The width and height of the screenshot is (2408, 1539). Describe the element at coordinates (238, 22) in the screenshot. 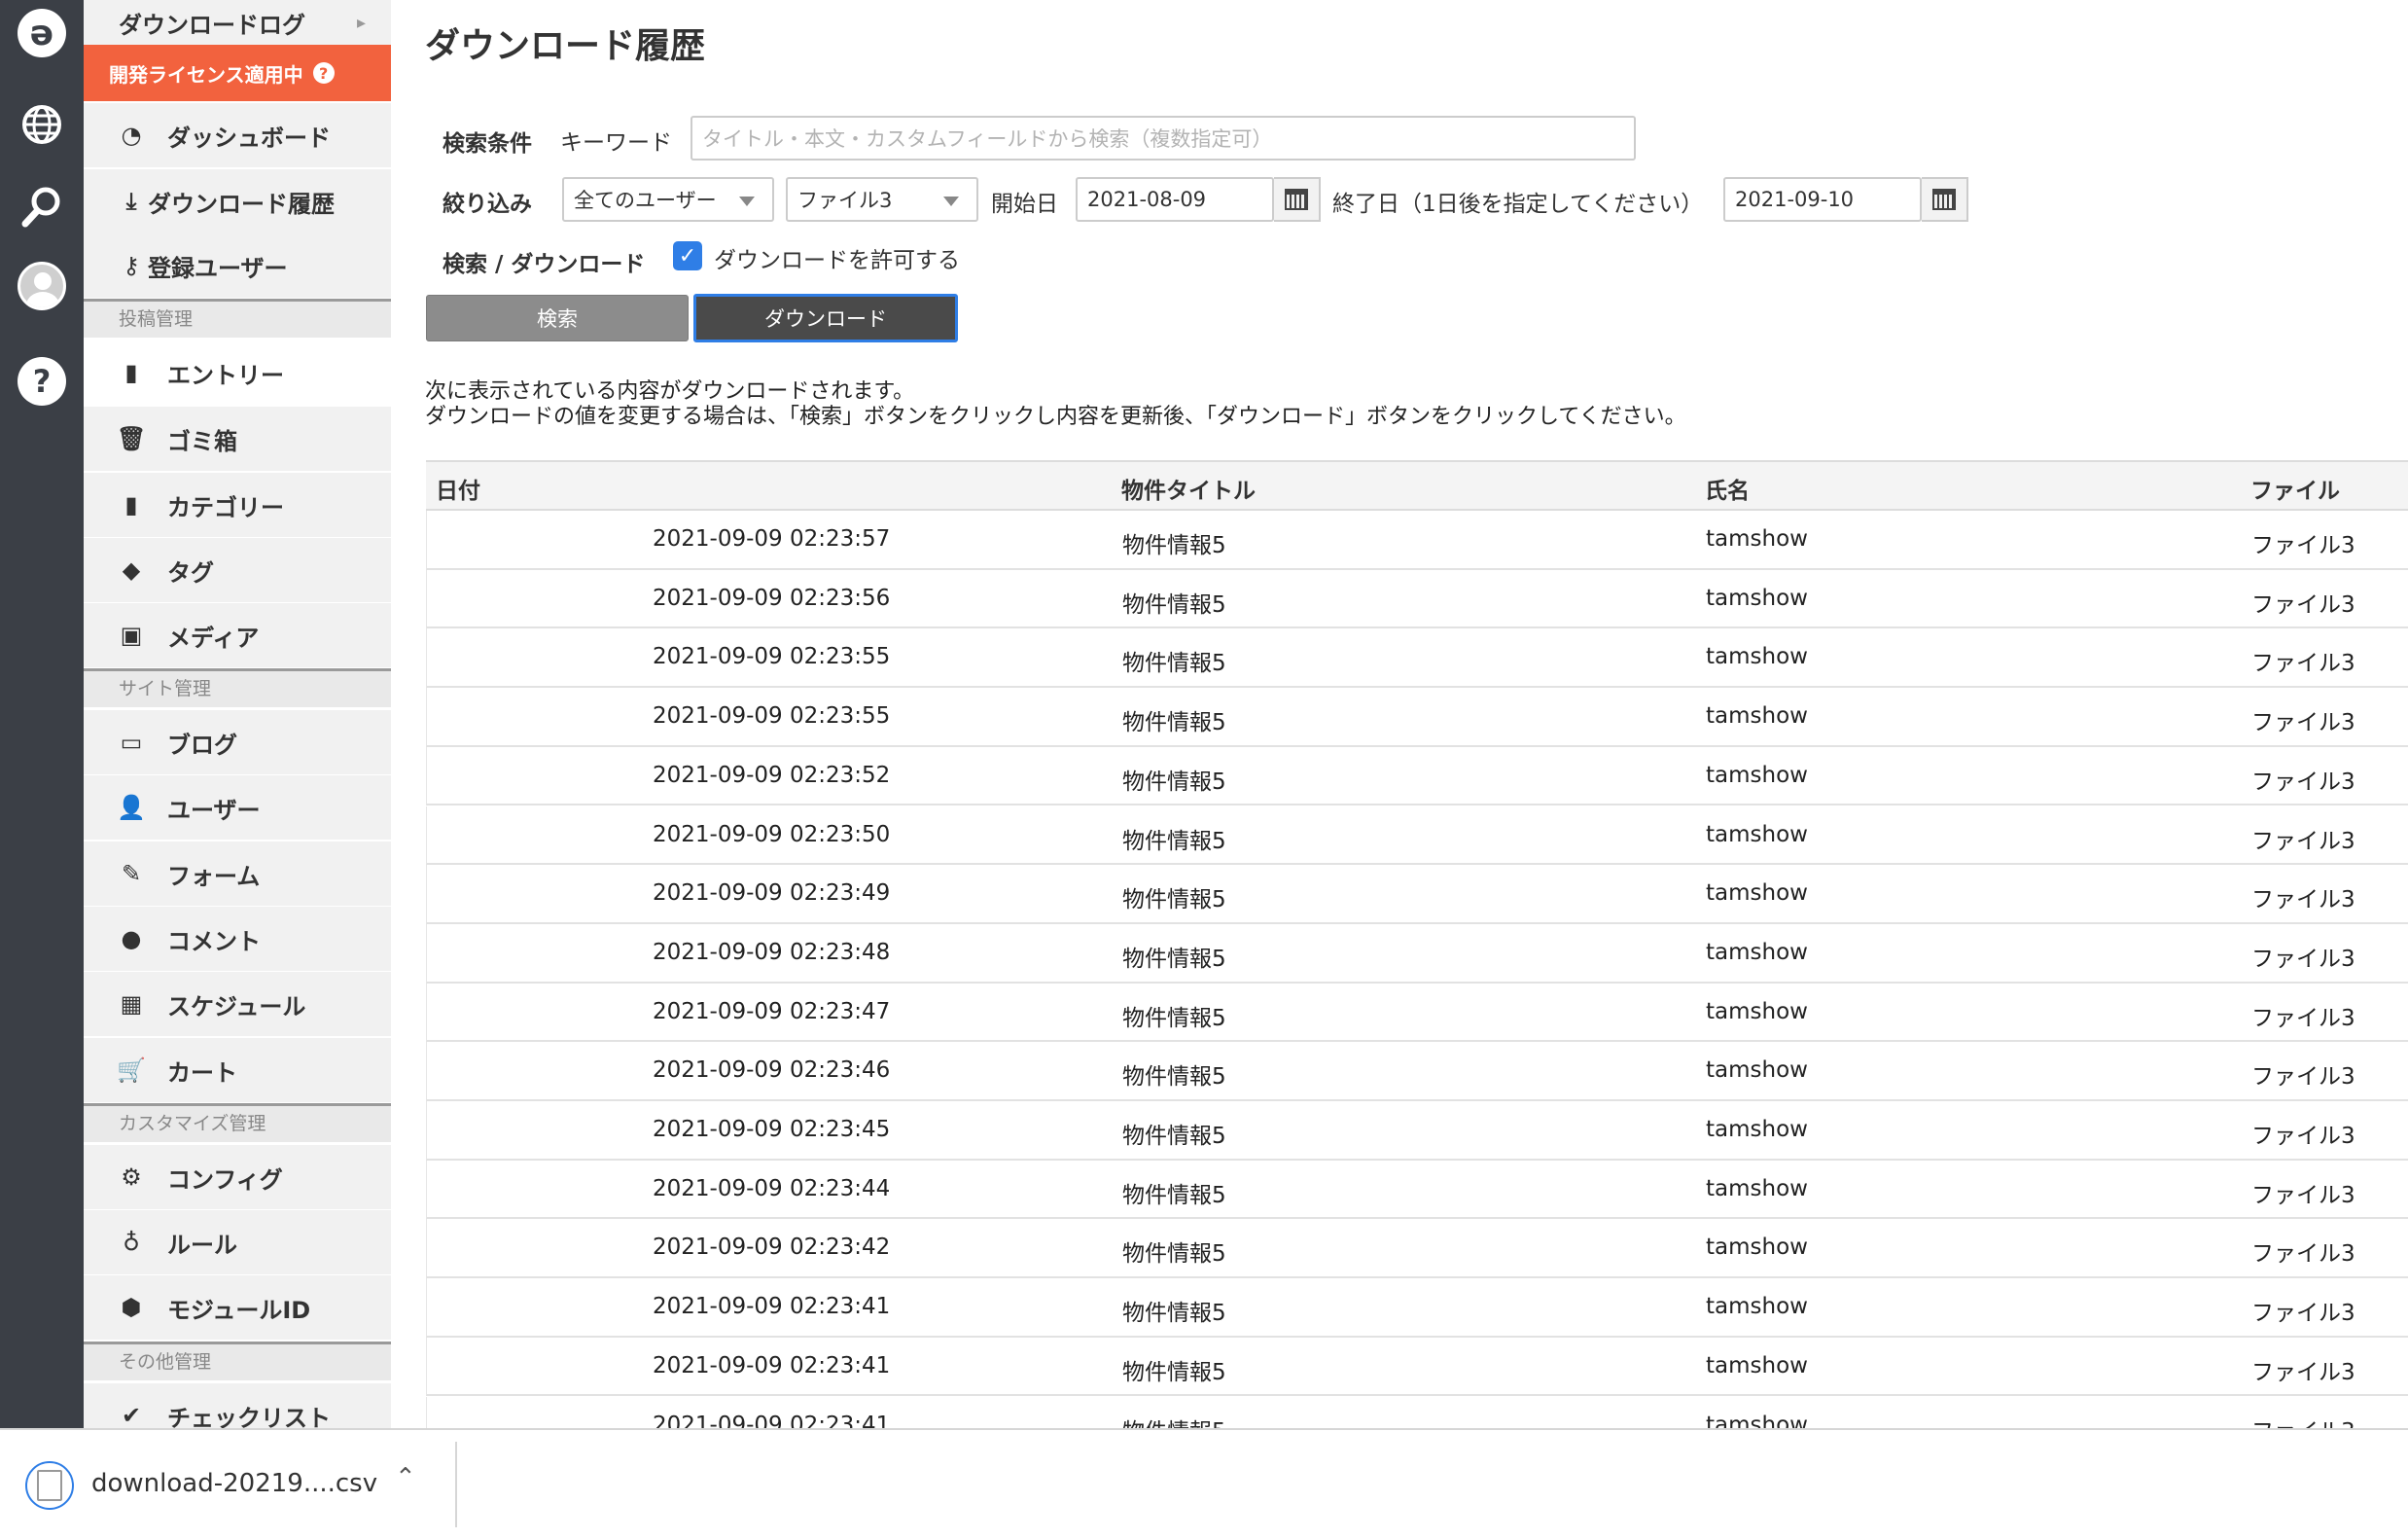

I see `sidebar-item-download-log: ダウンロードログ ▸` at that location.